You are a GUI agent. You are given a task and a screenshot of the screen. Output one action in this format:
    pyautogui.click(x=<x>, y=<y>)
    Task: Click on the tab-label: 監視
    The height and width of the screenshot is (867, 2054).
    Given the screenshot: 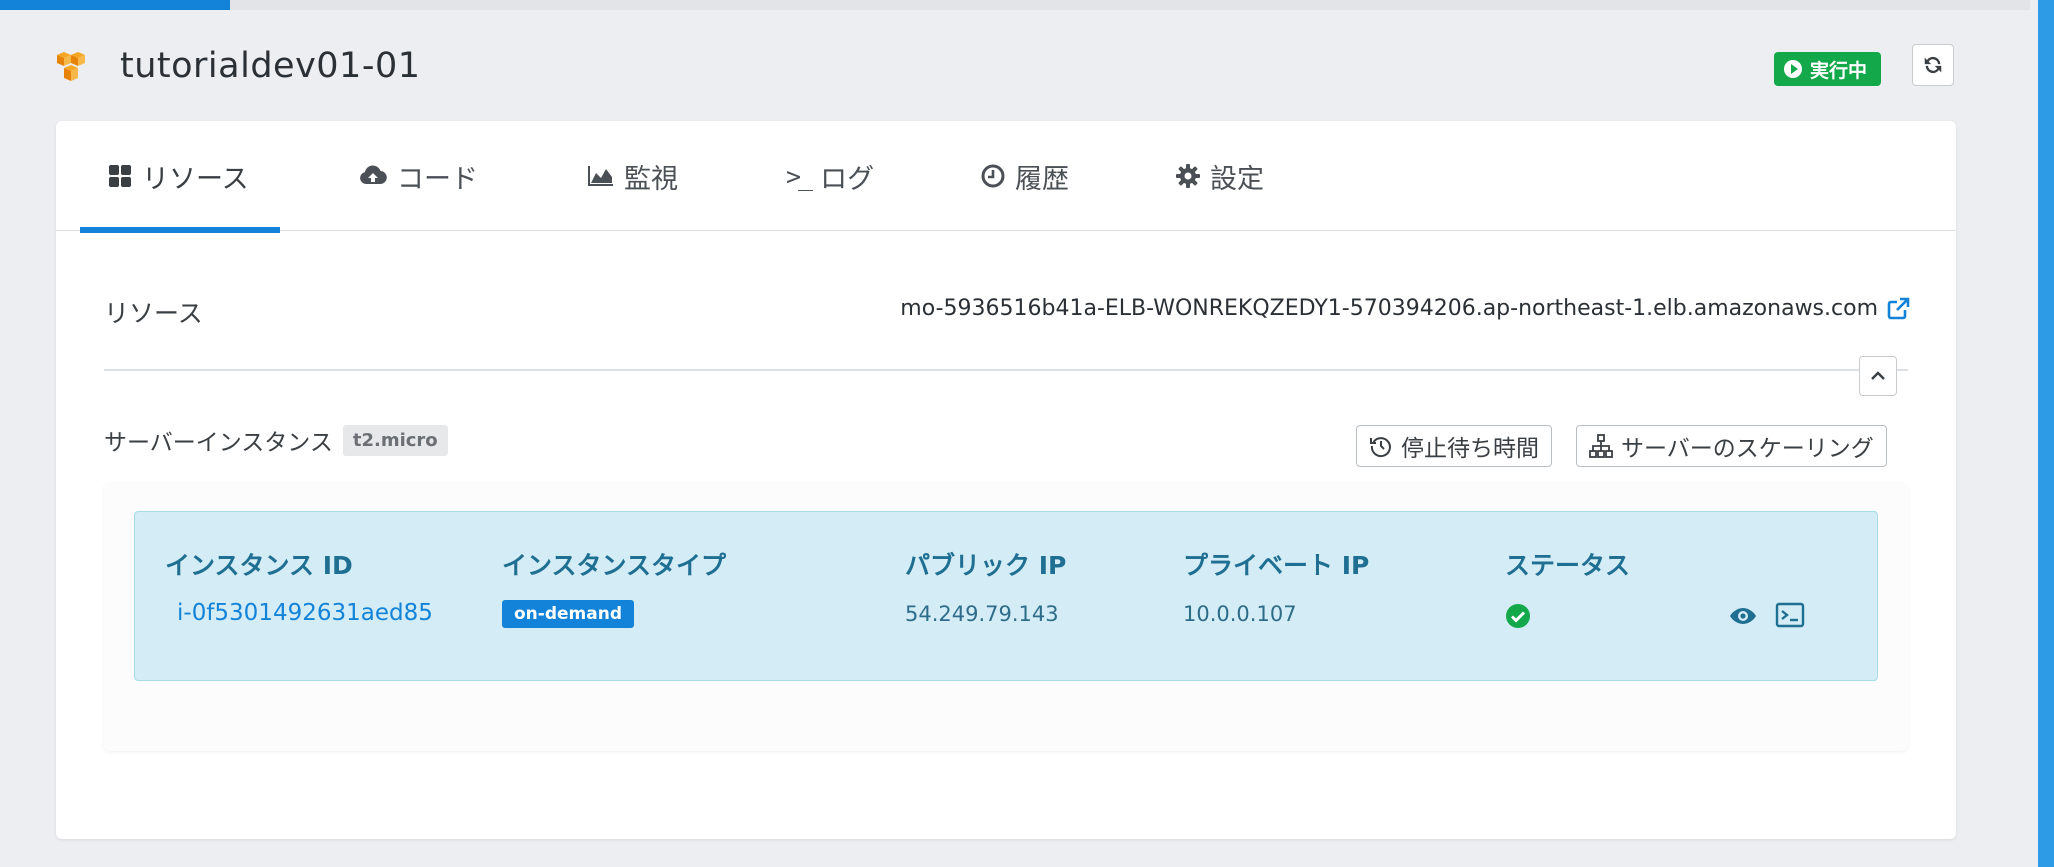 What is the action you would take?
    pyautogui.click(x=651, y=179)
    